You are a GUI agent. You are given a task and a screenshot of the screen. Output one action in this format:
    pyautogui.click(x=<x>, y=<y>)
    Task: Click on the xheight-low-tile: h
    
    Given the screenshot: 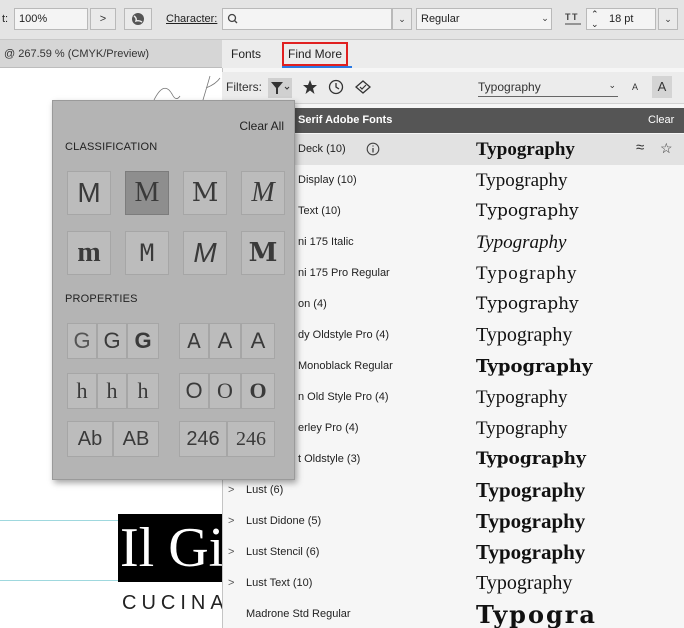 What is the action you would take?
    pyautogui.click(x=82, y=391)
    